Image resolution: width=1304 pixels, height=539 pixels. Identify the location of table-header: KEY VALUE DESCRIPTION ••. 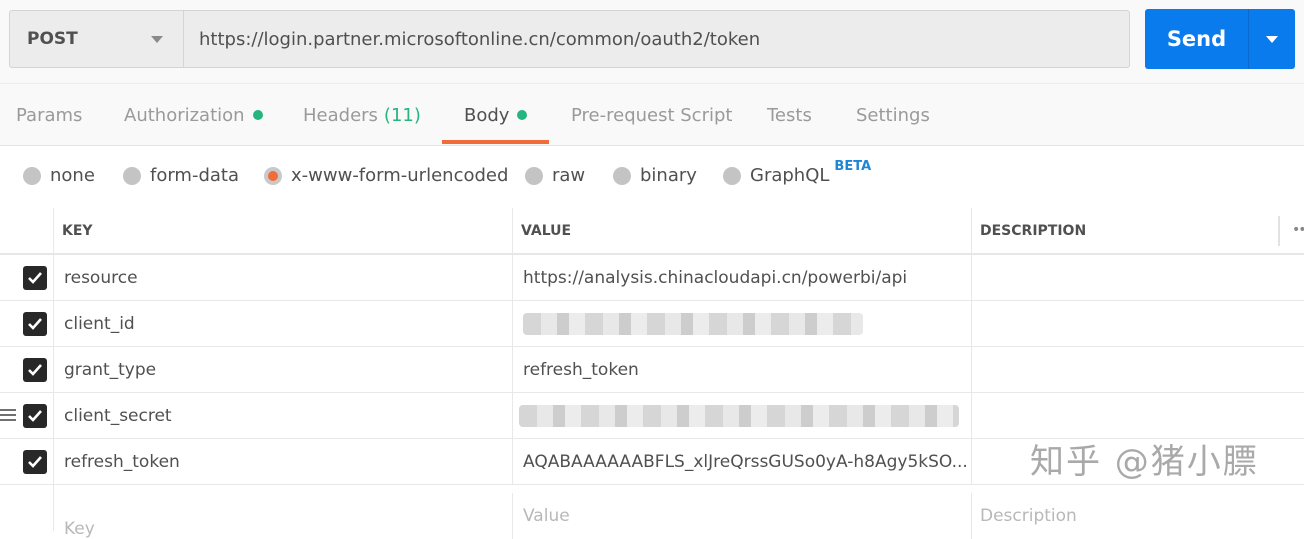
(652, 231).